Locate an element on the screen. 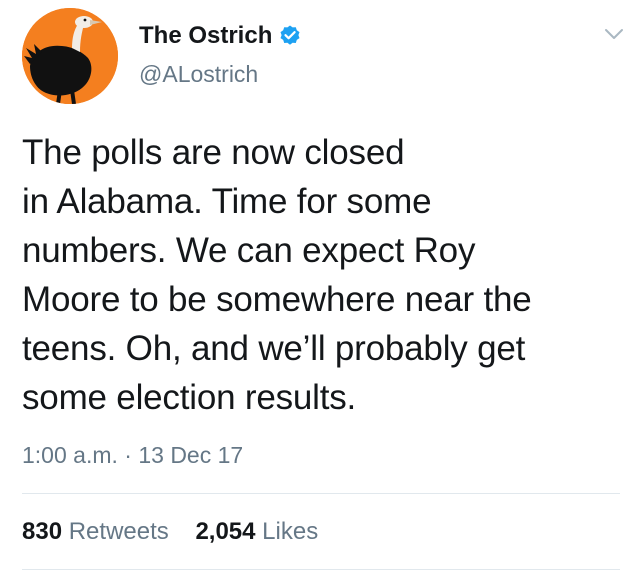 The width and height of the screenshot is (640, 573). likes-count: 2,054 is located at coordinates (225, 531).